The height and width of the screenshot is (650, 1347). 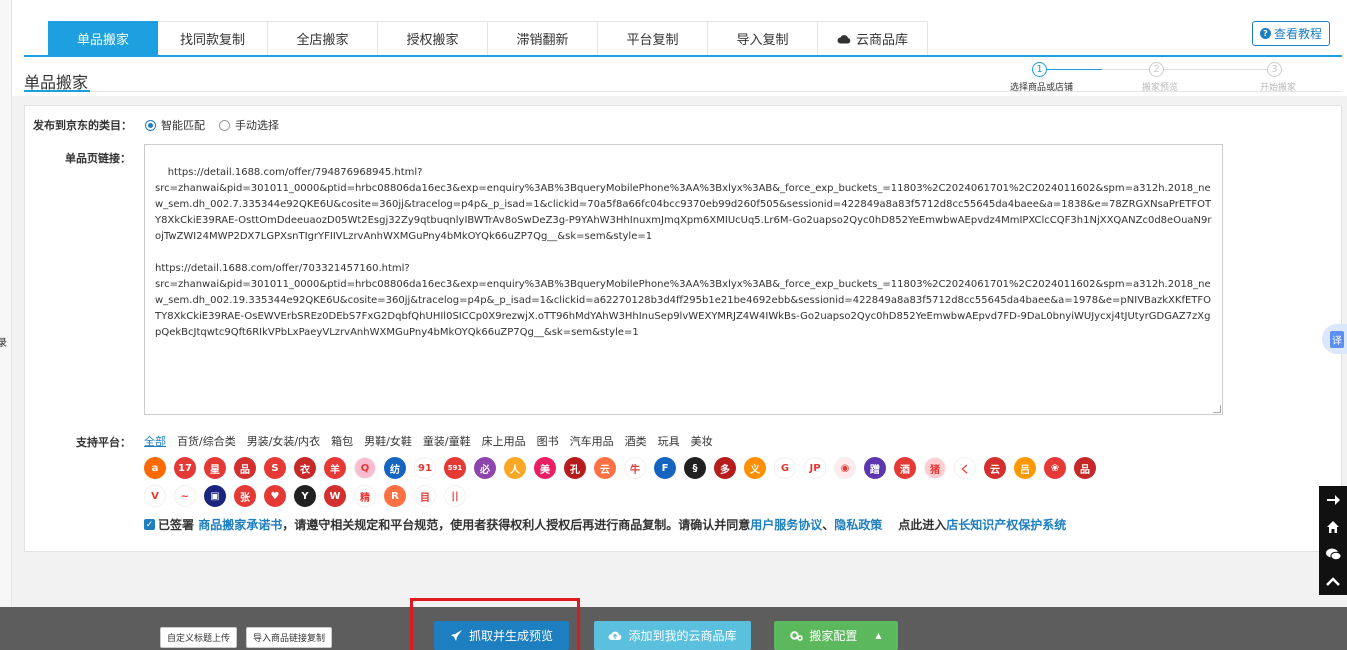 What do you see at coordinates (365, 496) in the screenshot?
I see `text-logo: 精` at bounding box center [365, 496].